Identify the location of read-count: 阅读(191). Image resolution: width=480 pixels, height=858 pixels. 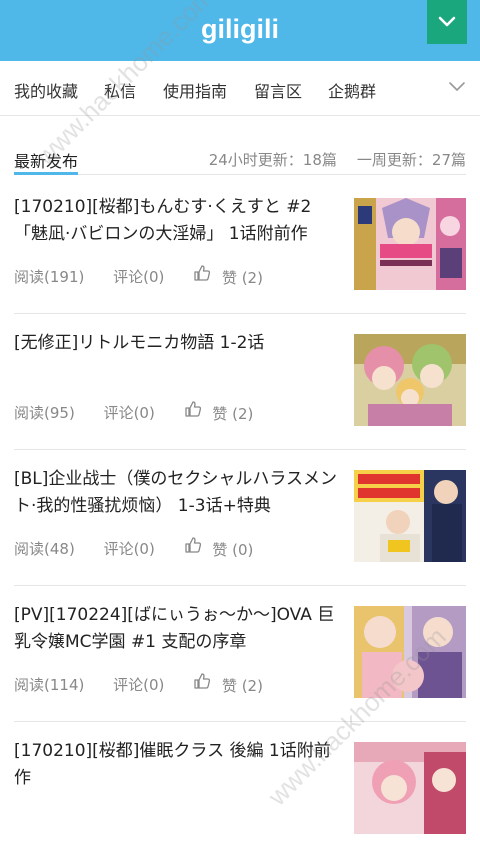
(49, 276).